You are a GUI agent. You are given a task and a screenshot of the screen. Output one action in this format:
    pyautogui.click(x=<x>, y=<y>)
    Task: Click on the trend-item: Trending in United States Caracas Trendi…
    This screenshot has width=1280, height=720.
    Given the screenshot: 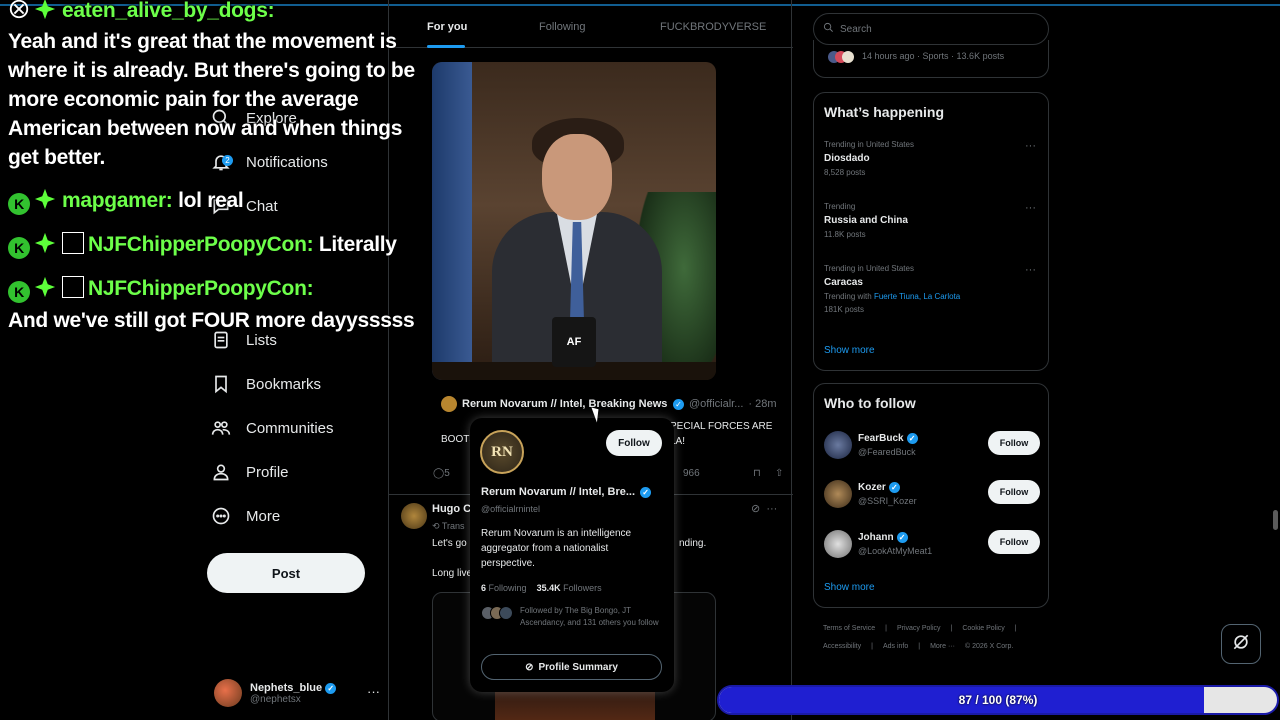 What is the action you would take?
    pyautogui.click(x=931, y=289)
    